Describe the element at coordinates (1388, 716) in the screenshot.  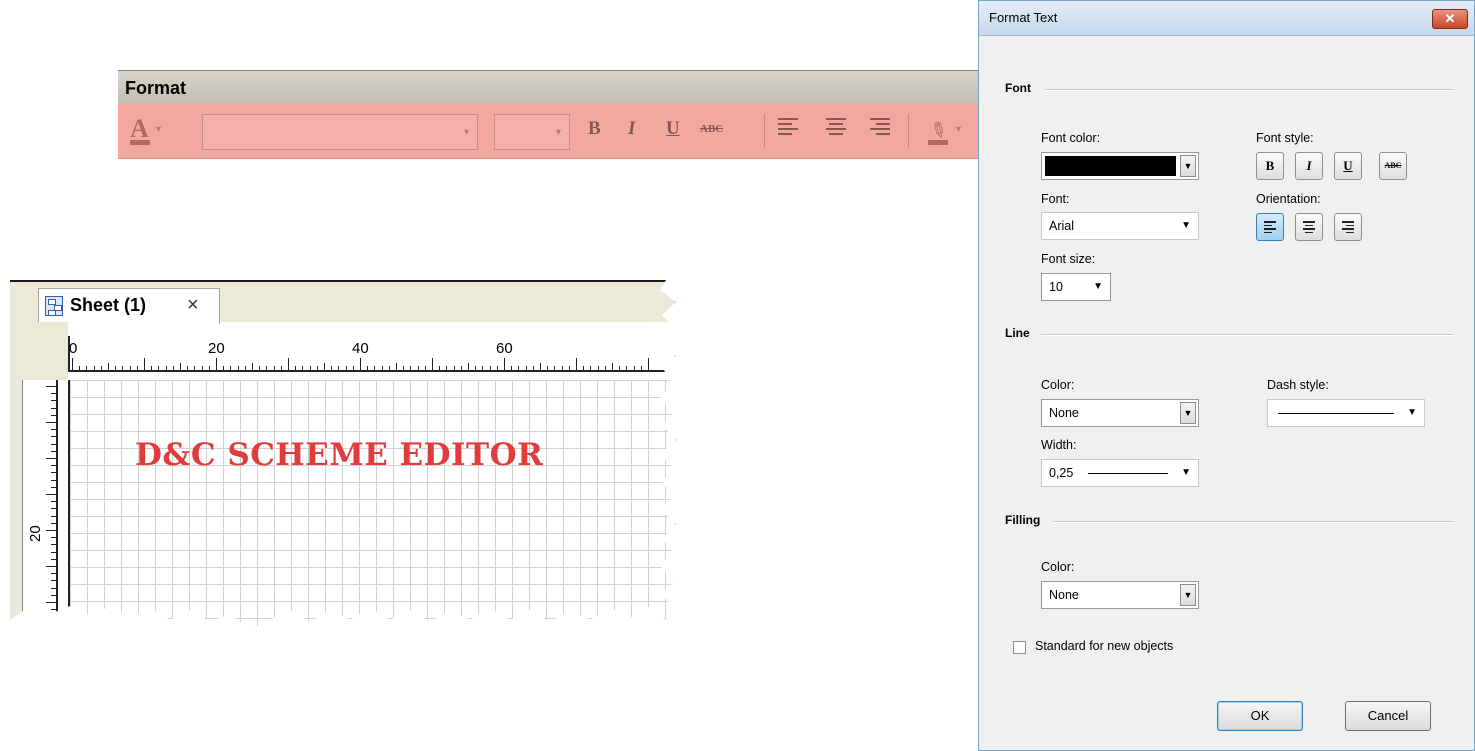
I see `cancel-button: Cancel` at that location.